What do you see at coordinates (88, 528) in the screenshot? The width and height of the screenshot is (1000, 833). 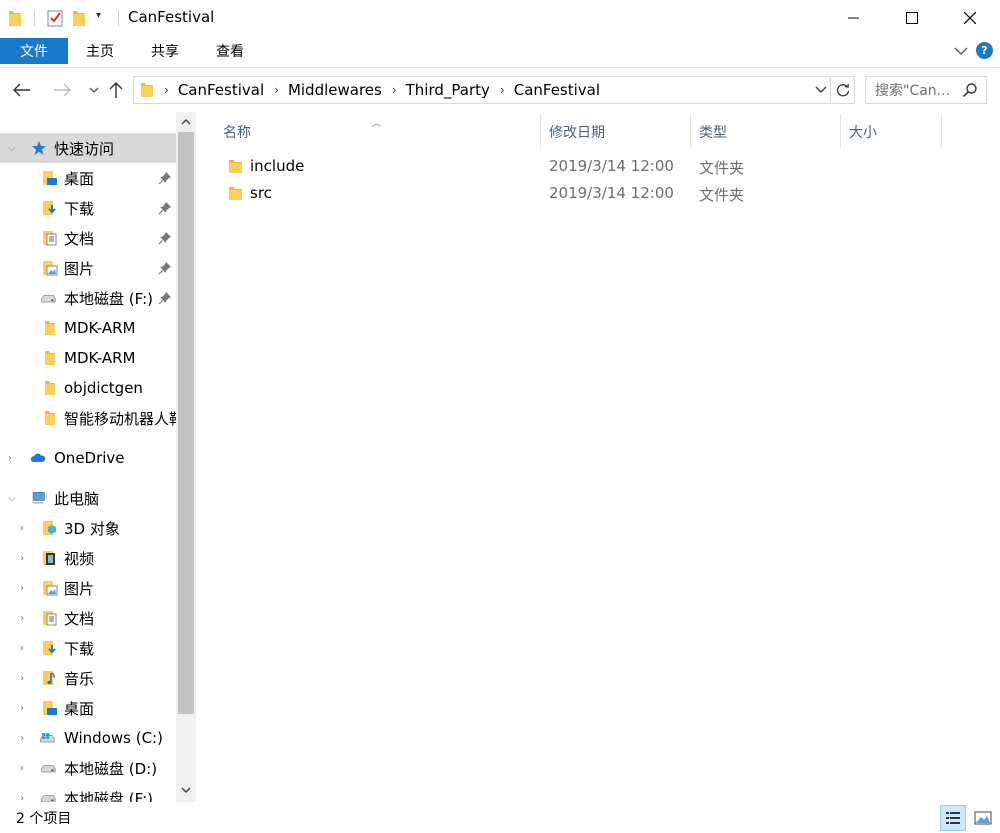 I see `nav-item-3d-objects: › 3D 对象` at bounding box center [88, 528].